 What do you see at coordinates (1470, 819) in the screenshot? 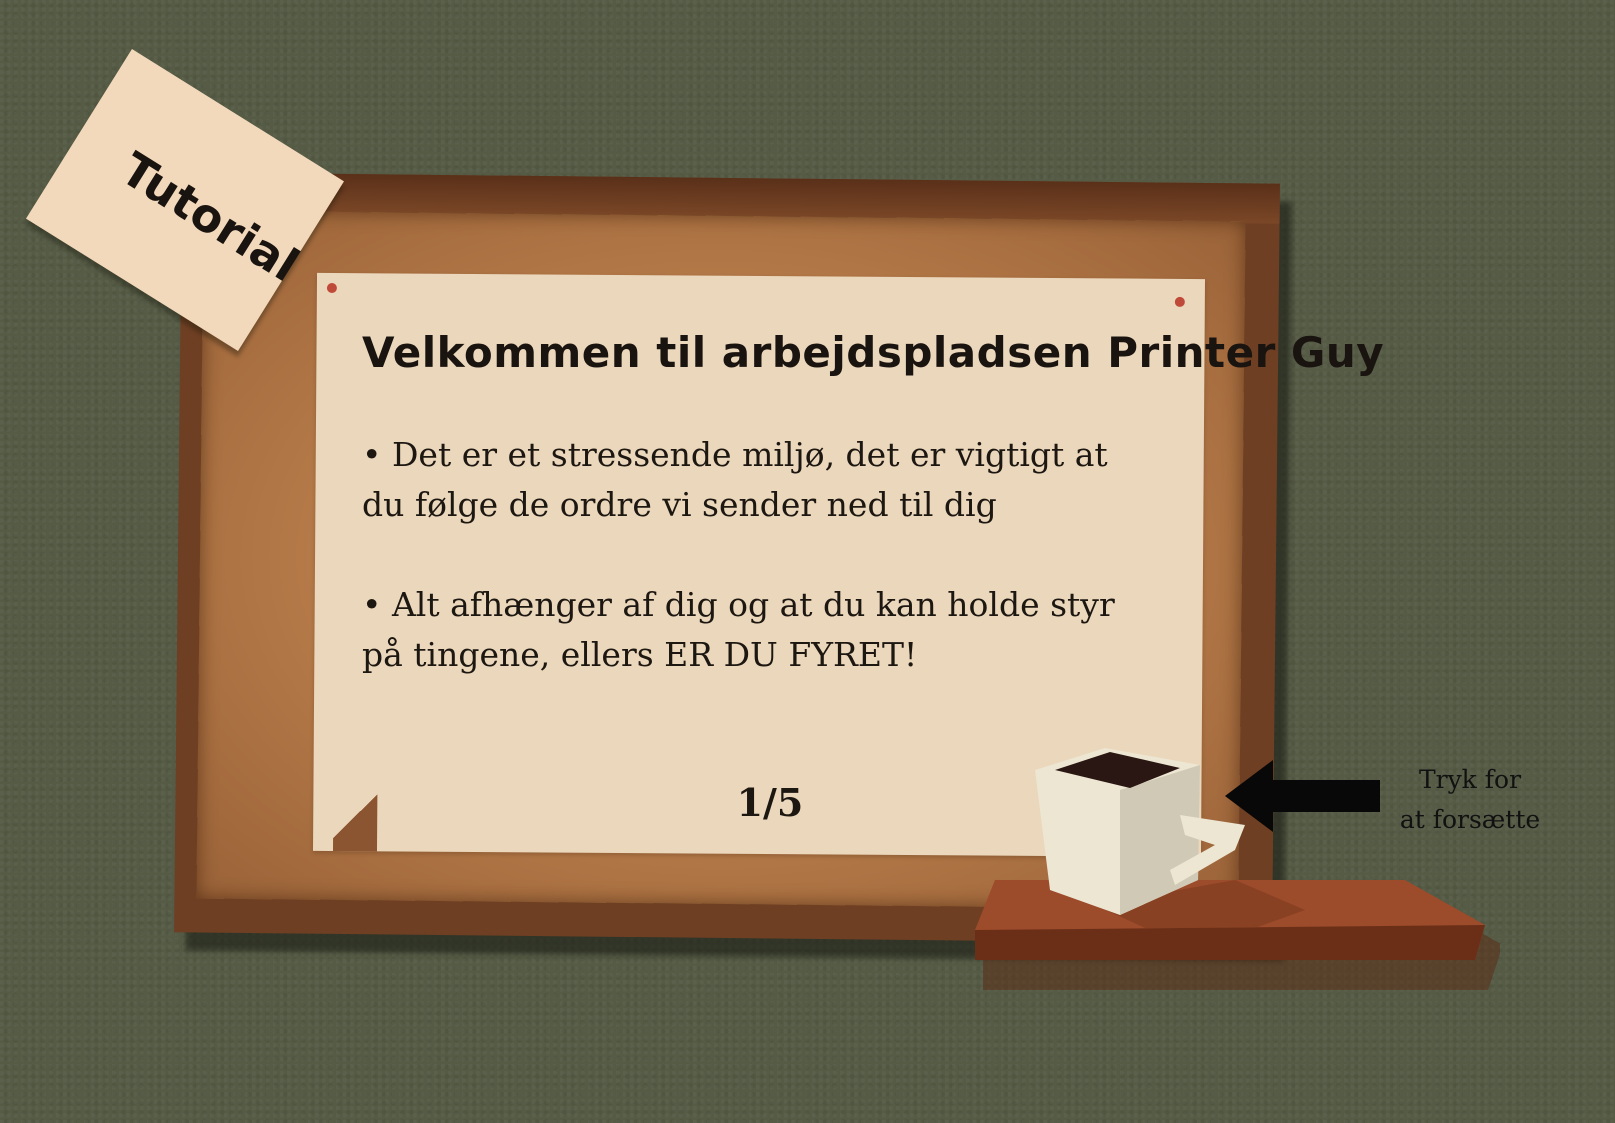
I see `continue-hint-line-2: at forsætte` at bounding box center [1470, 819].